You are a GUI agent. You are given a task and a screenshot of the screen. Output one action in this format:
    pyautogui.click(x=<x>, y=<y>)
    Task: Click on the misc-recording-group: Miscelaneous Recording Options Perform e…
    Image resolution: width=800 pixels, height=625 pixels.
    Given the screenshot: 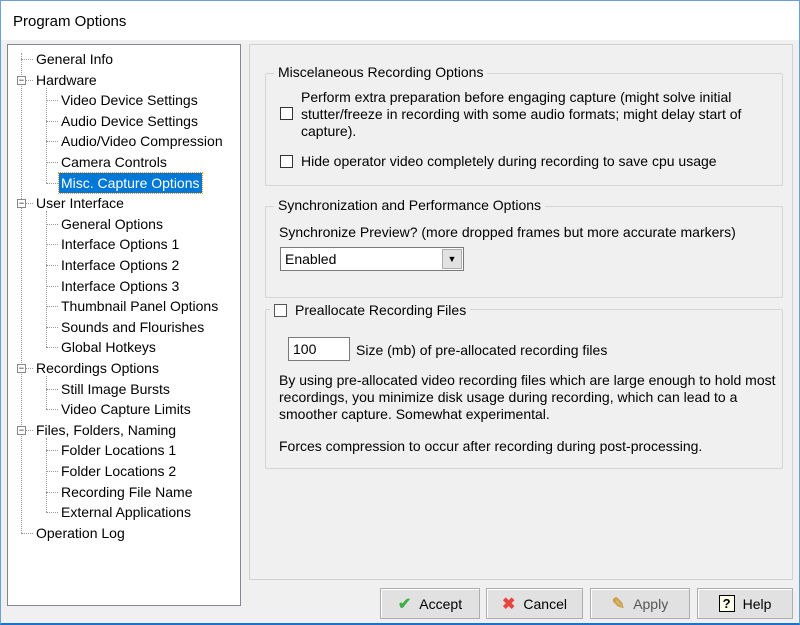 What is the action you would take?
    pyautogui.click(x=524, y=125)
    